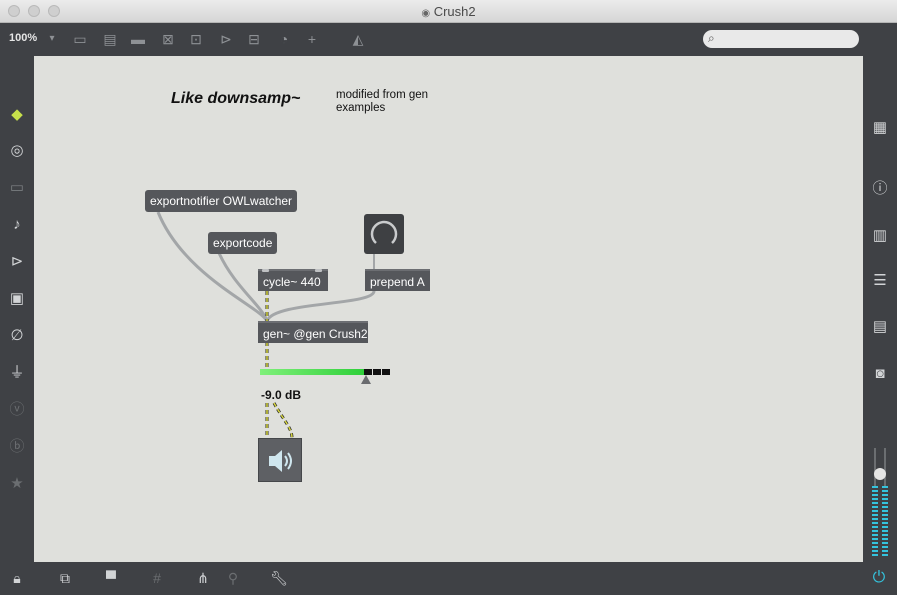 Image resolution: width=897 pixels, height=595 pixels. Describe the element at coordinates (382, 101) in the screenshot. I see `note-comment: modified from gen examples` at that location.